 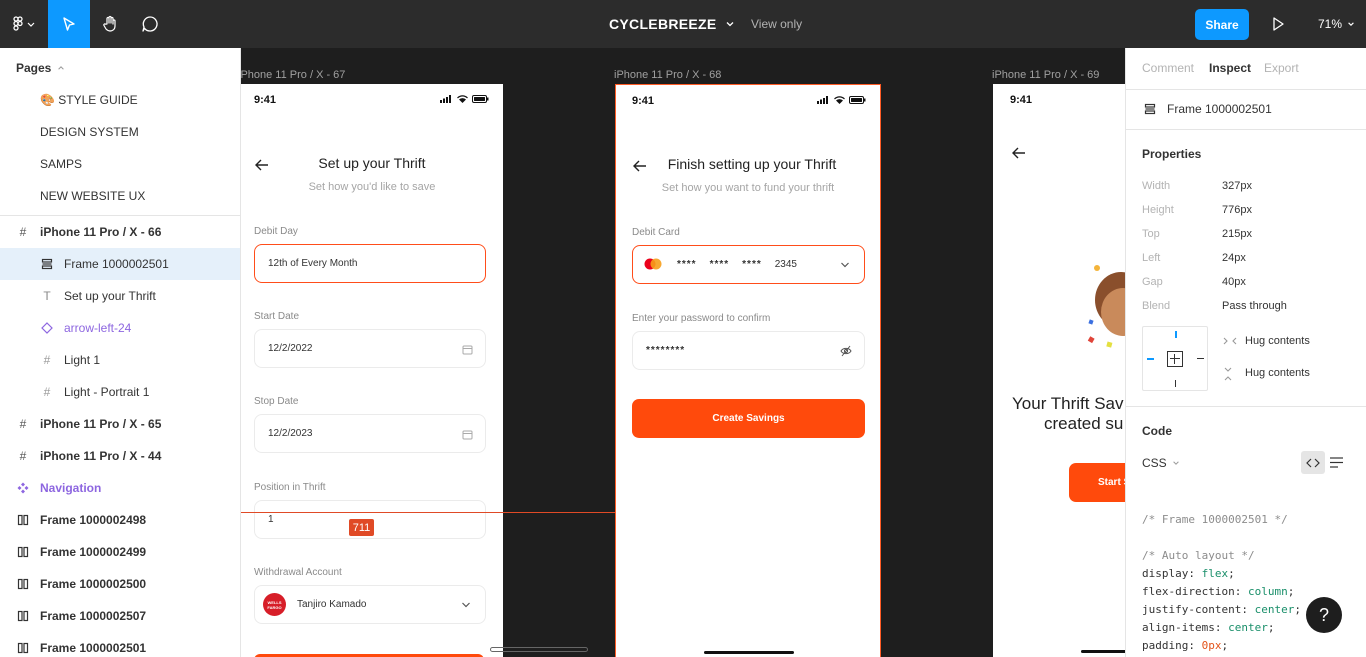 What do you see at coordinates (372, 187) in the screenshot?
I see `screen-subtitle: Set how you'd like to save` at bounding box center [372, 187].